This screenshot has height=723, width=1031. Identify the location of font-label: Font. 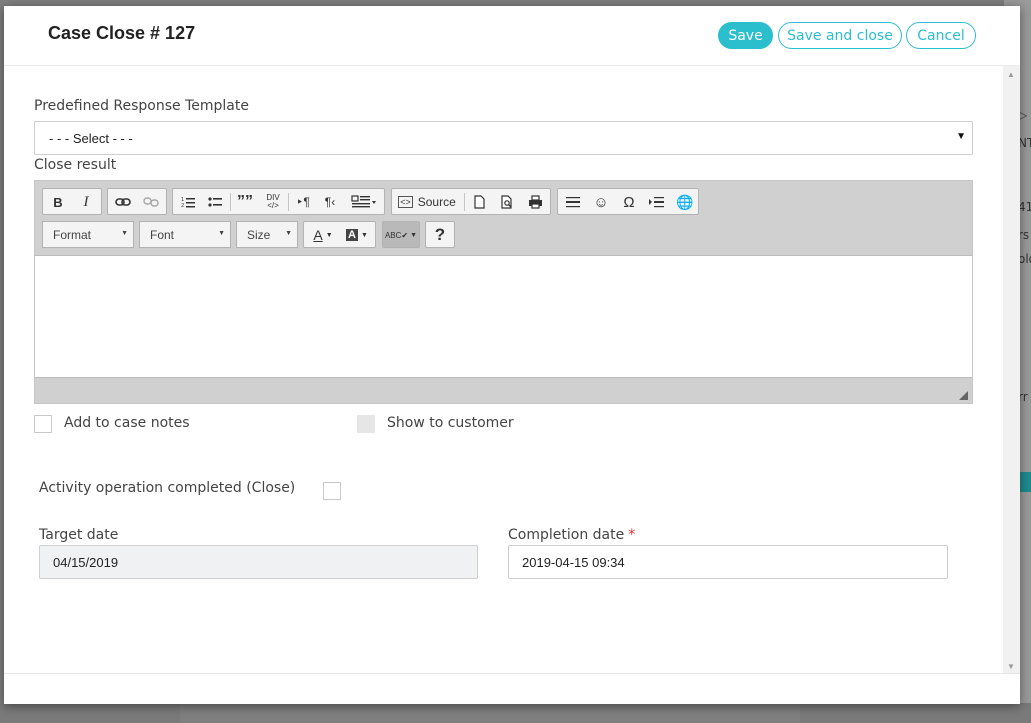
(162, 235).